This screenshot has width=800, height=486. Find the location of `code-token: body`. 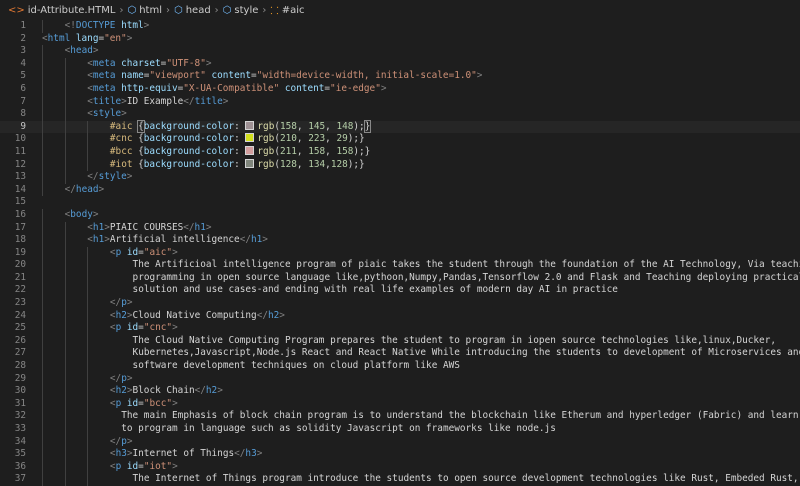

code-token: body is located at coordinates (81, 214).